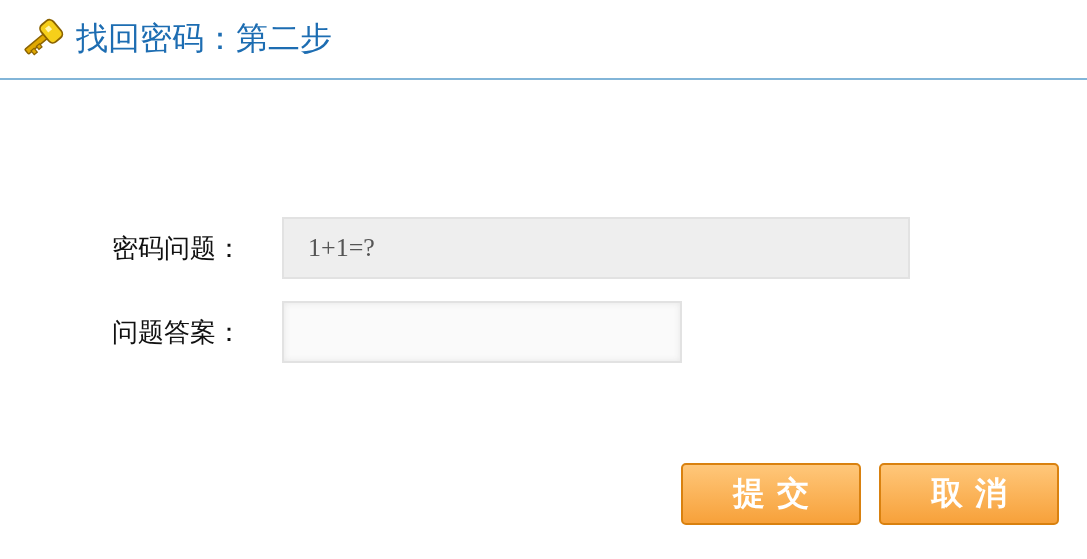 Image resolution: width=1087 pixels, height=559 pixels. What do you see at coordinates (482, 332) in the screenshot?
I see `answer-field` at bounding box center [482, 332].